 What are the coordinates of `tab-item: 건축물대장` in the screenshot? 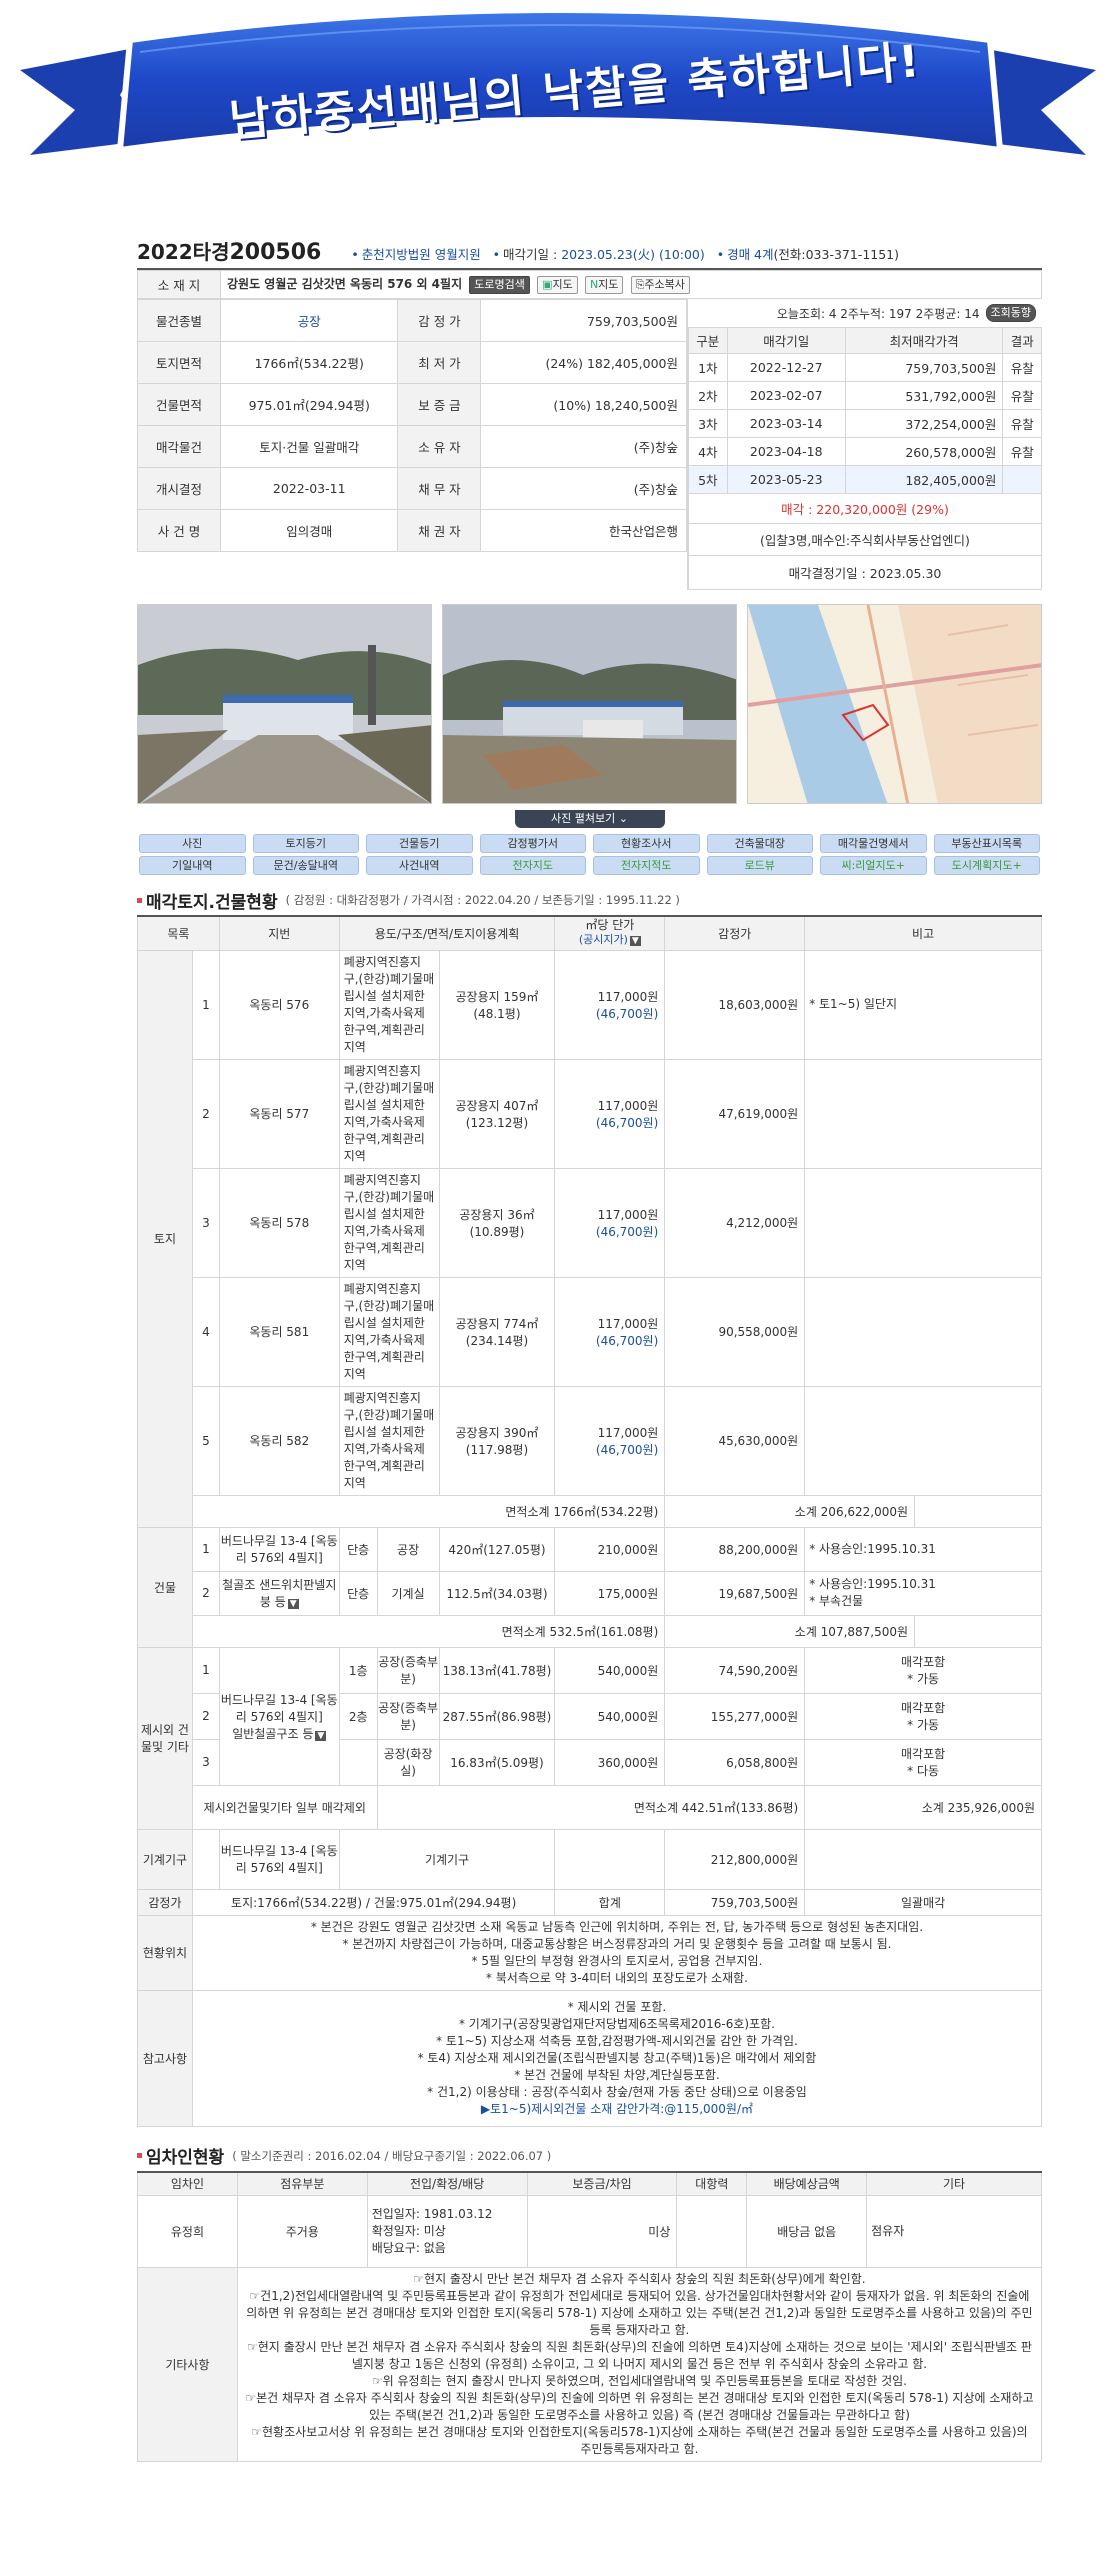 It's located at (759, 843).